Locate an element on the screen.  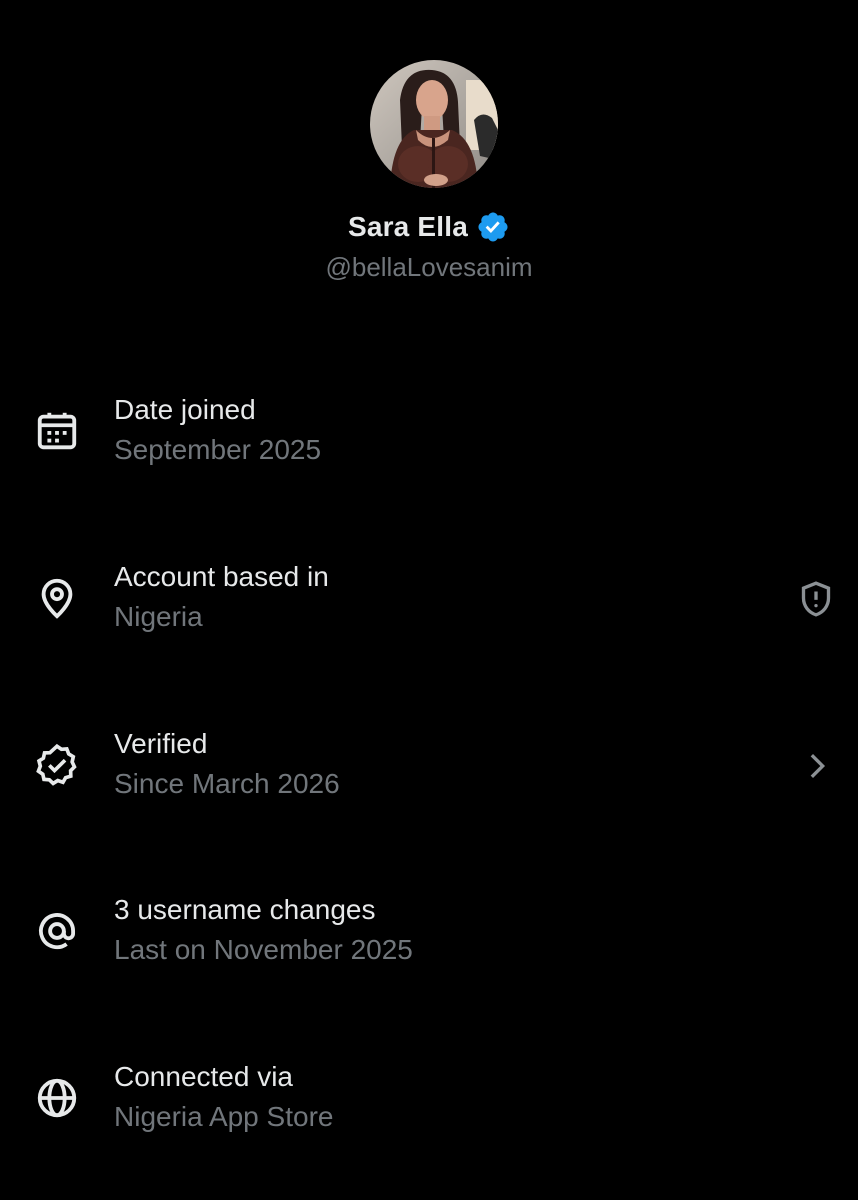
info-row-connected-via: Connected via Nigeria App Store is located at coordinates (429, 1111).